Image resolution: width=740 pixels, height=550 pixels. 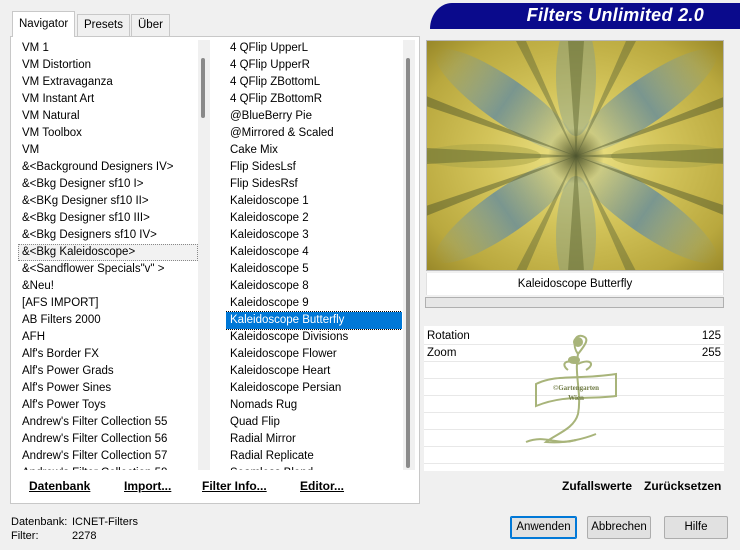 I want to click on category-list-item: &<Background Designers IV>, so click(x=108, y=167).